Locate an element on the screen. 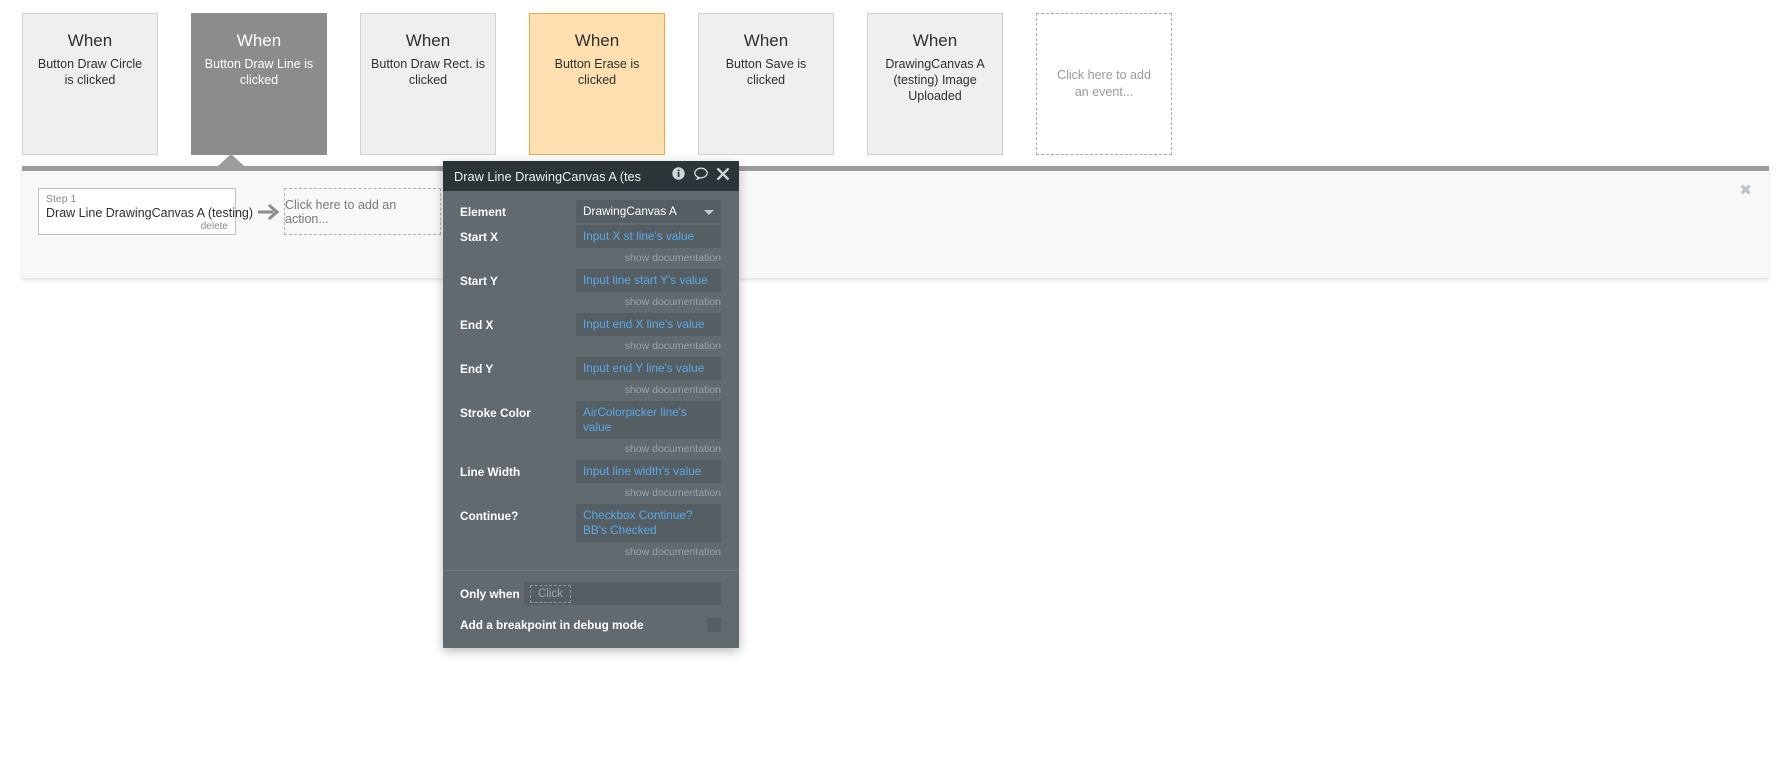 The image size is (1792, 763). comment-icon is located at coordinates (701, 176).